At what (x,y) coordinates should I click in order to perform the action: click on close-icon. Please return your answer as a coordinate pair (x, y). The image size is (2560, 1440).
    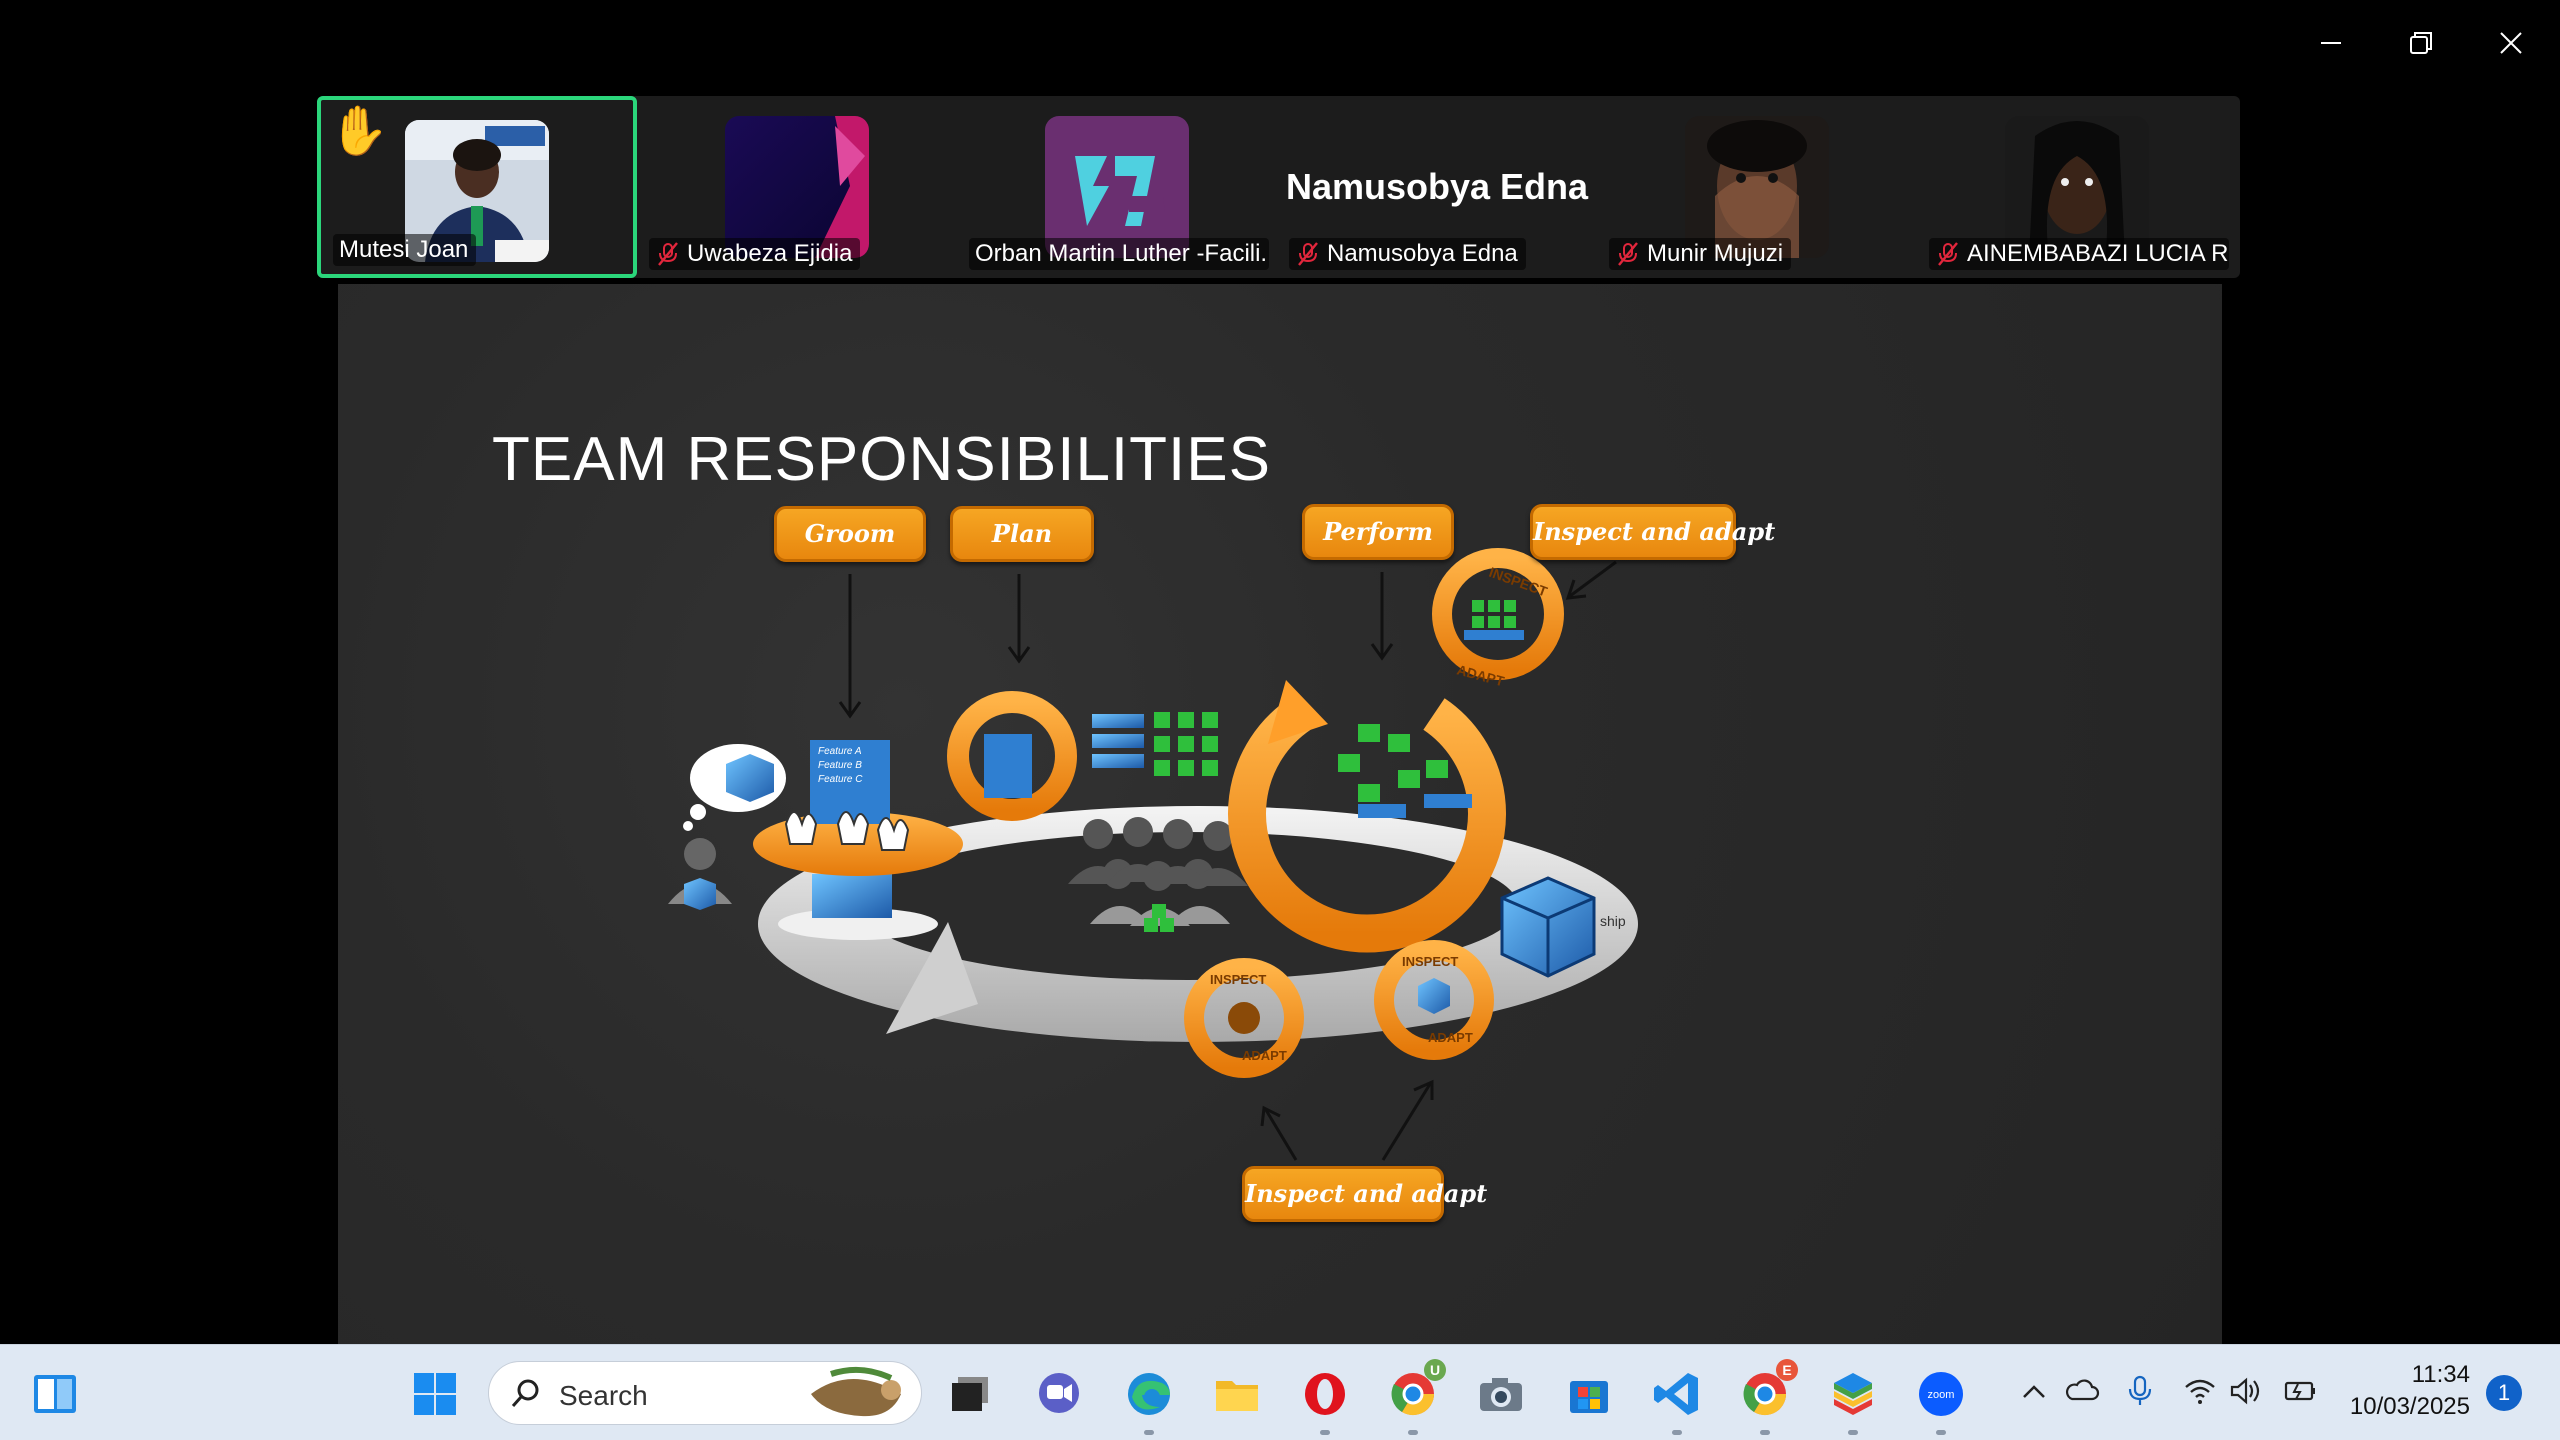
    Looking at the image, I should click on (2511, 43).